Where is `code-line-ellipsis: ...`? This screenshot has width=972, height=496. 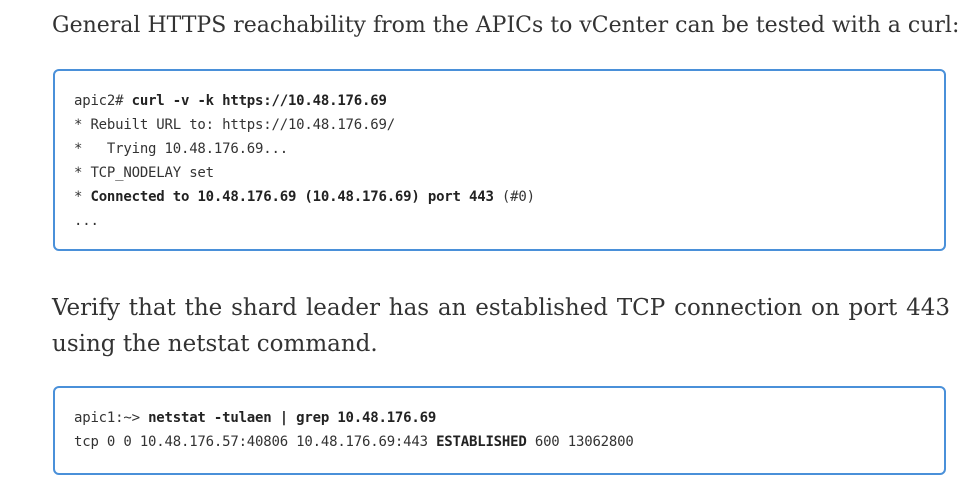
code-line-ellipsis: ... is located at coordinates (86, 221).